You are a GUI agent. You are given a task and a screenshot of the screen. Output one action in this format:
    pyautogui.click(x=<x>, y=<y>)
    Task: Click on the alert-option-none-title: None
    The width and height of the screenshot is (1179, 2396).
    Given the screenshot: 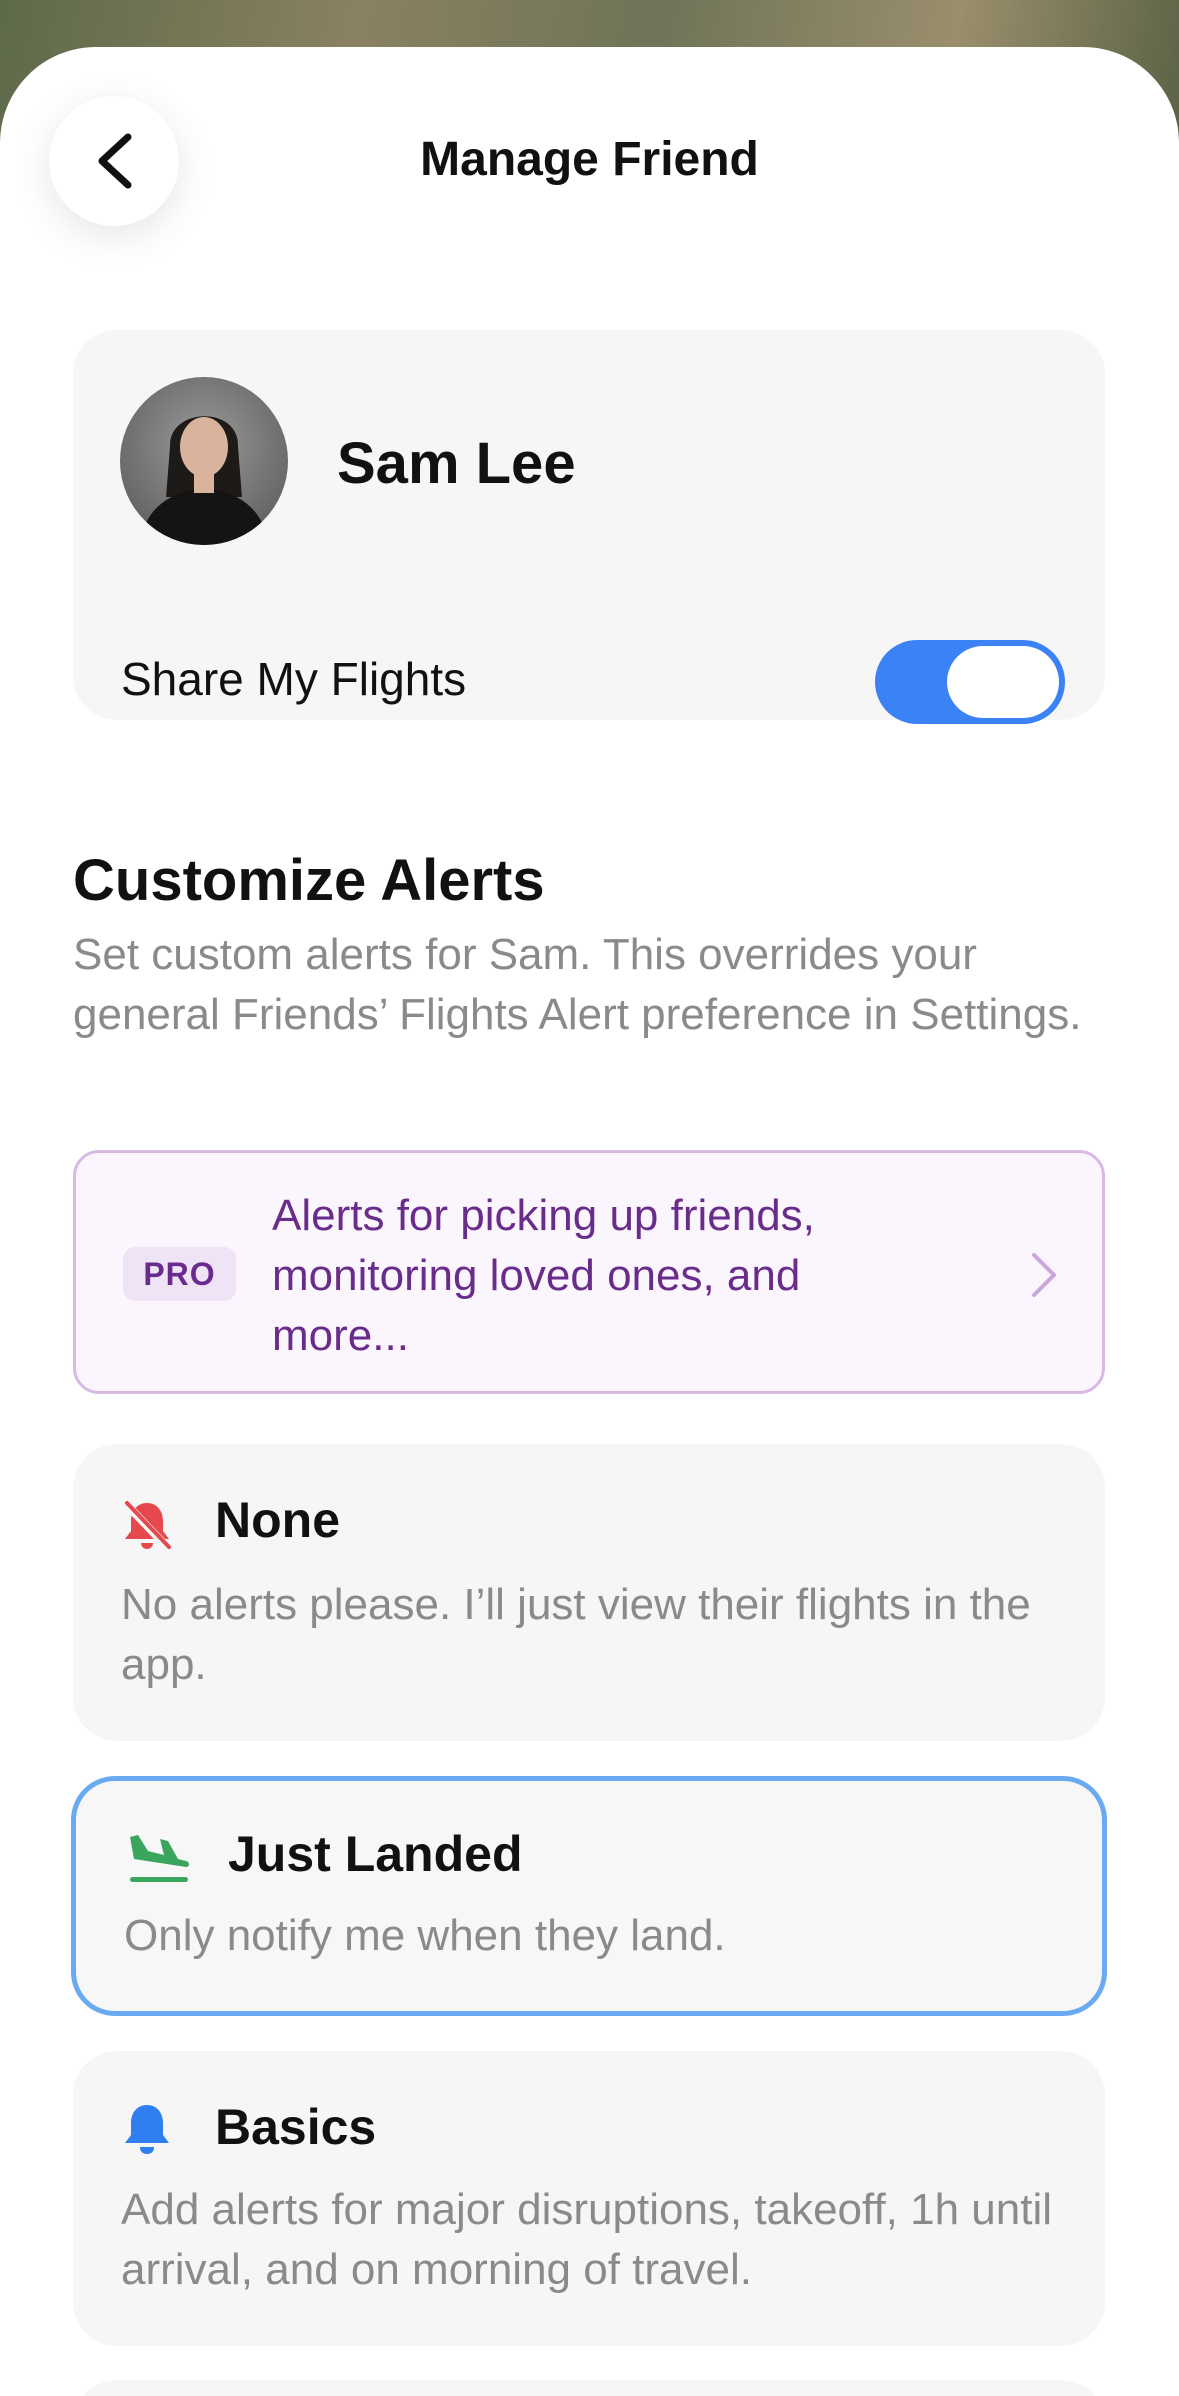 What is the action you would take?
    pyautogui.click(x=277, y=1520)
    